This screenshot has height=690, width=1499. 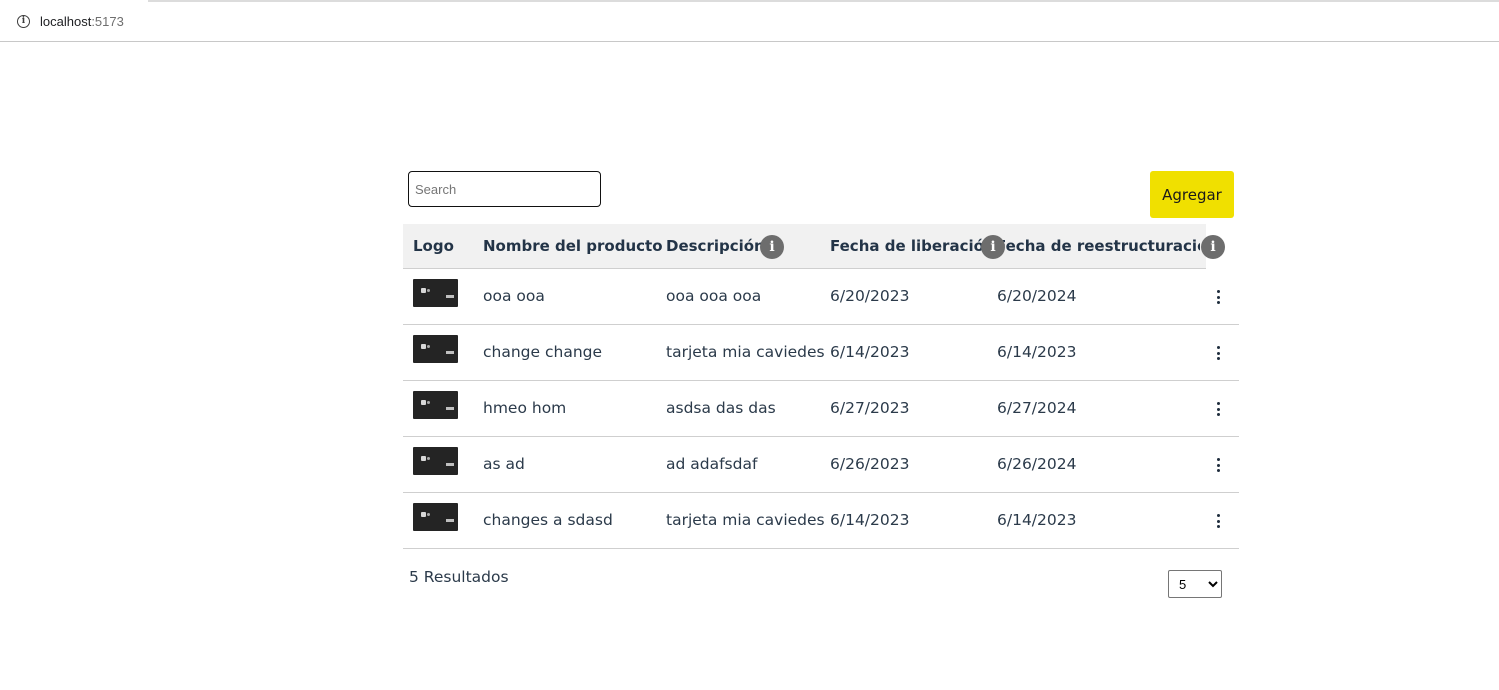 What do you see at coordinates (107, 21) in the screenshot?
I see `url-port: :5173` at bounding box center [107, 21].